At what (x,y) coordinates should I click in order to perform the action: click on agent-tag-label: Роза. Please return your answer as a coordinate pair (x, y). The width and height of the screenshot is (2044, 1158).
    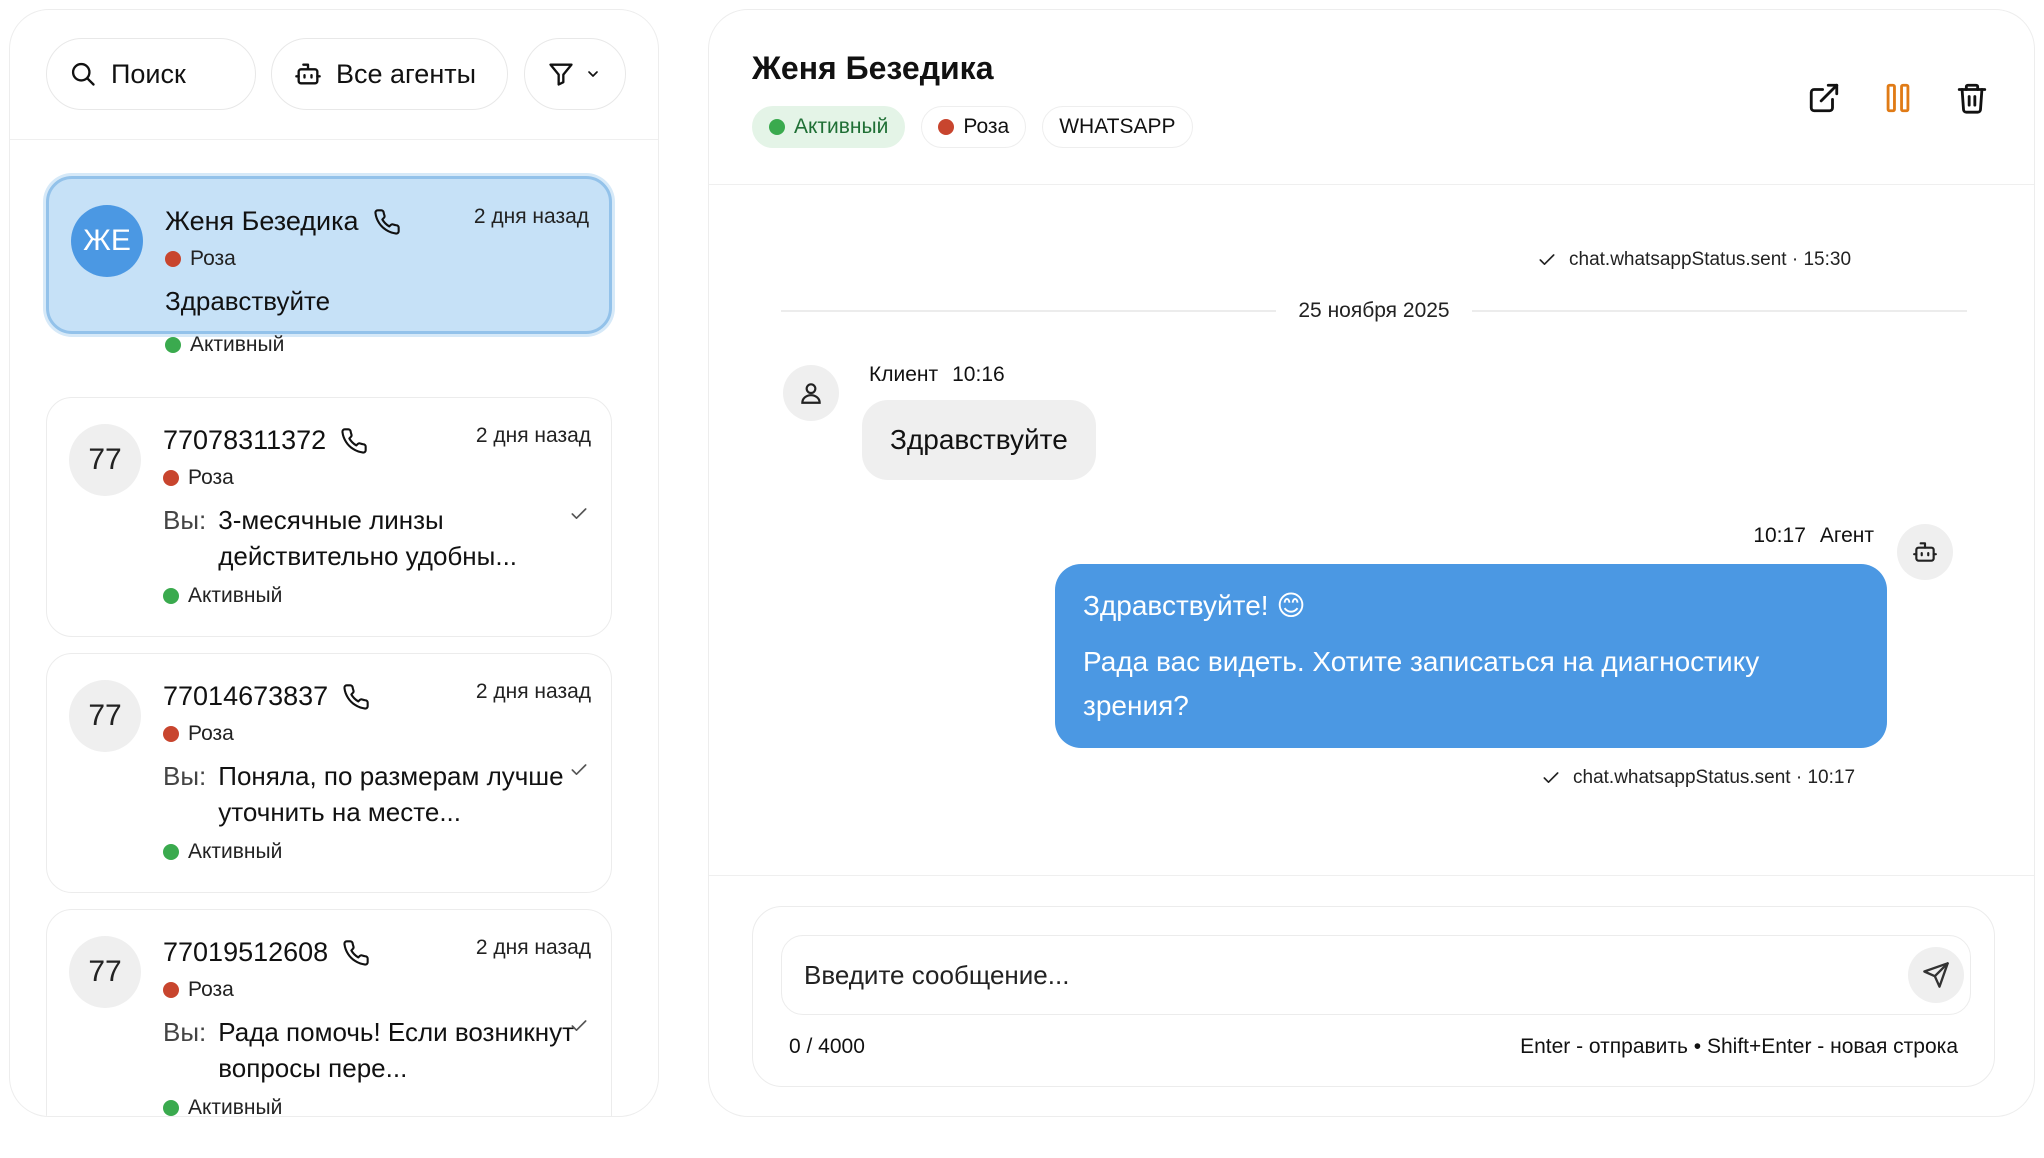
    Looking at the image, I should click on (986, 126).